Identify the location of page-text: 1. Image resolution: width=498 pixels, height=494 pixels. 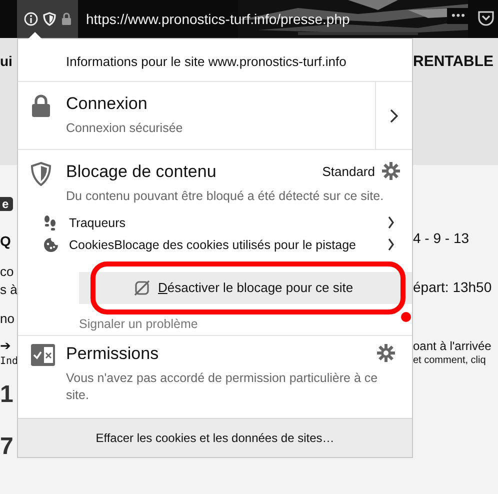
(7, 395).